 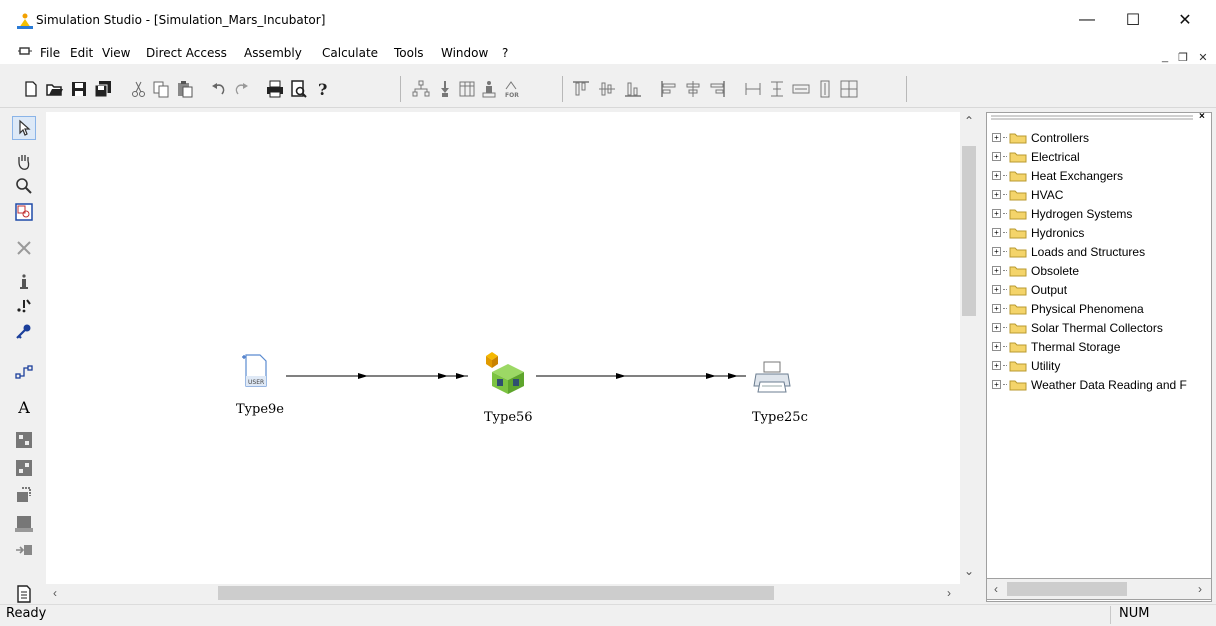 I want to click on zoom-box-icon, so click(x=24, y=212).